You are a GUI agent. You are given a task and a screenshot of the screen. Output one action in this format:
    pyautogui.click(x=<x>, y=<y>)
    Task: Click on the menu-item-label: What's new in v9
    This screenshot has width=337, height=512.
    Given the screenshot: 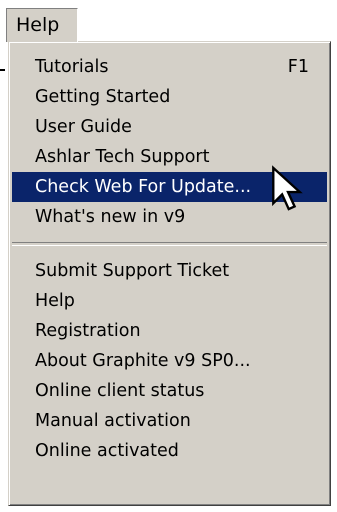 What is the action you would take?
    pyautogui.click(x=110, y=217)
    